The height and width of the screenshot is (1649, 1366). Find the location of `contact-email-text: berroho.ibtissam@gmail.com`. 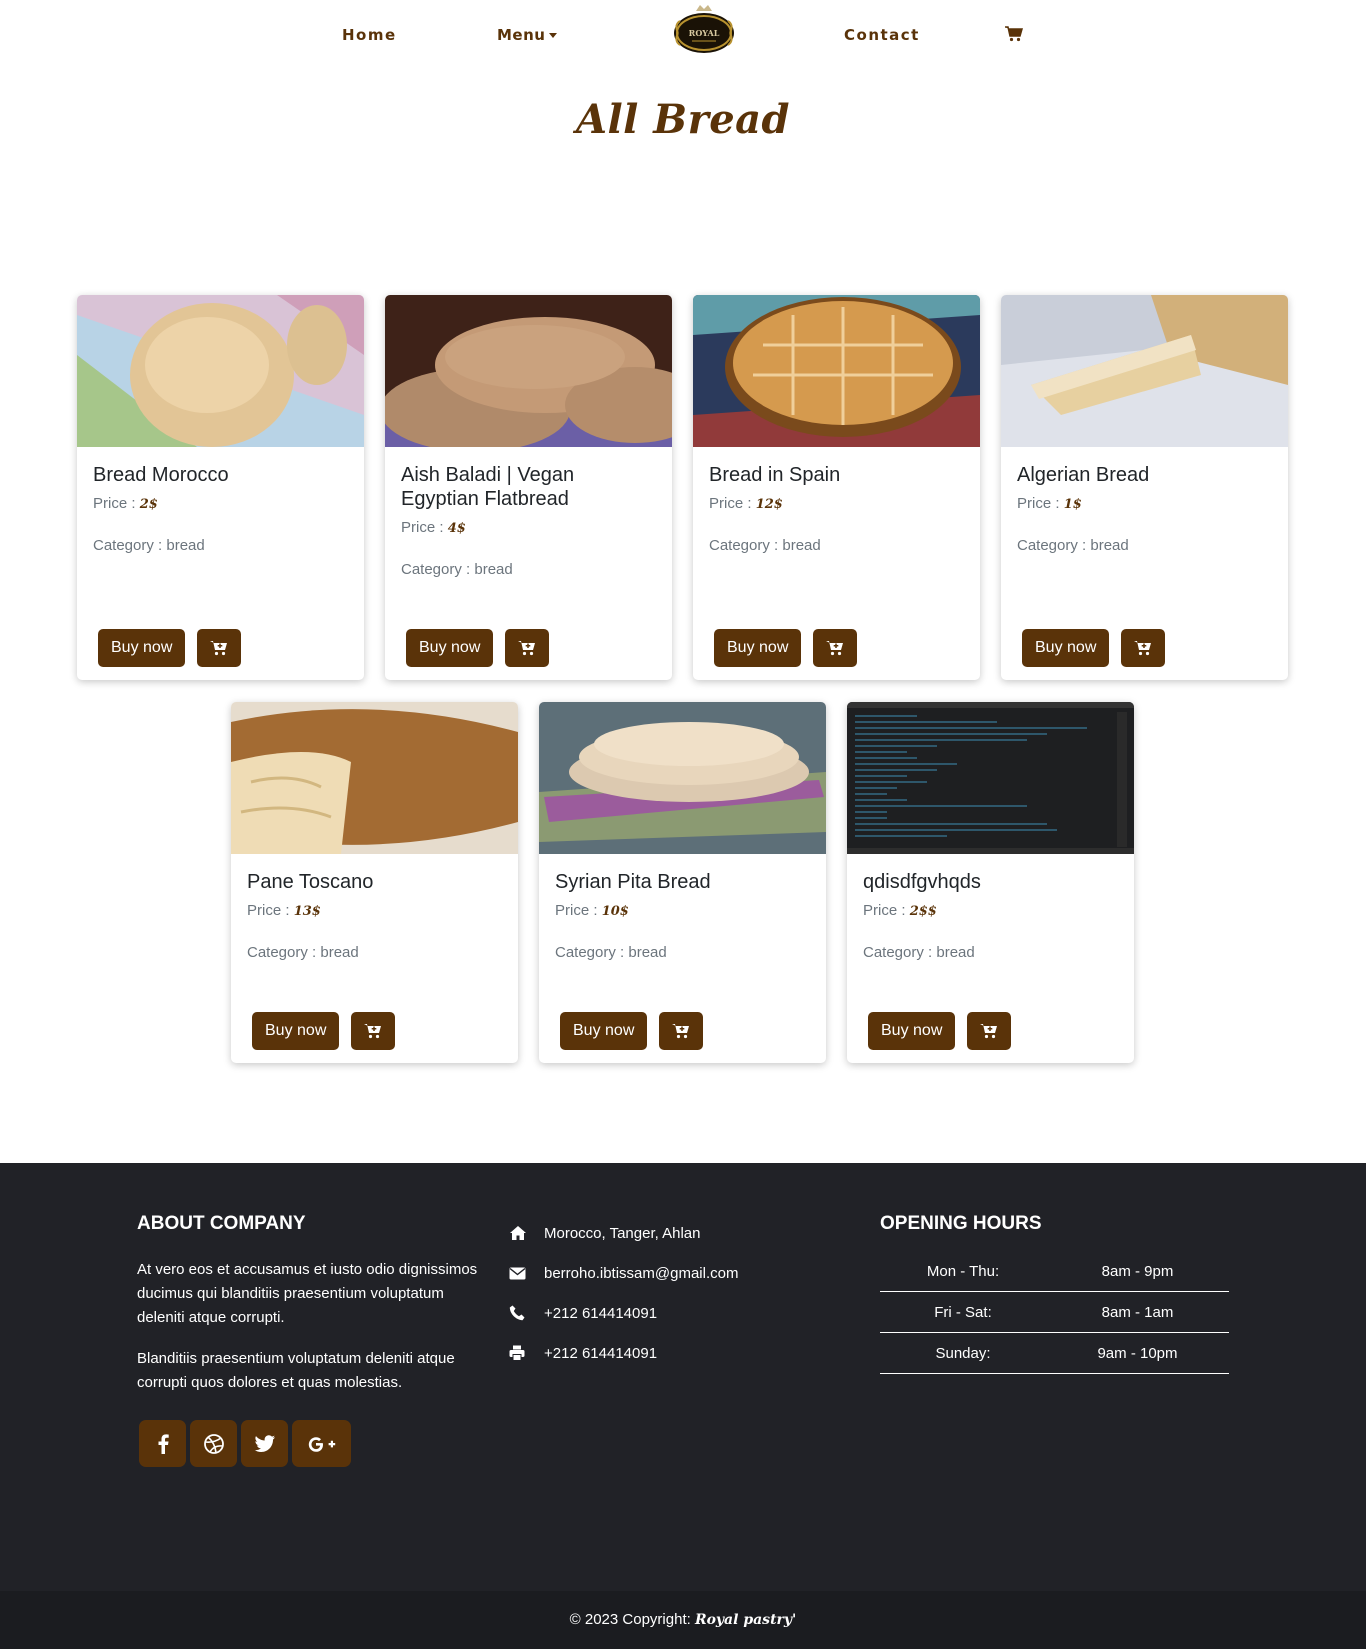

contact-email-text: berroho.ibtissam@gmail.com is located at coordinates (641, 1273).